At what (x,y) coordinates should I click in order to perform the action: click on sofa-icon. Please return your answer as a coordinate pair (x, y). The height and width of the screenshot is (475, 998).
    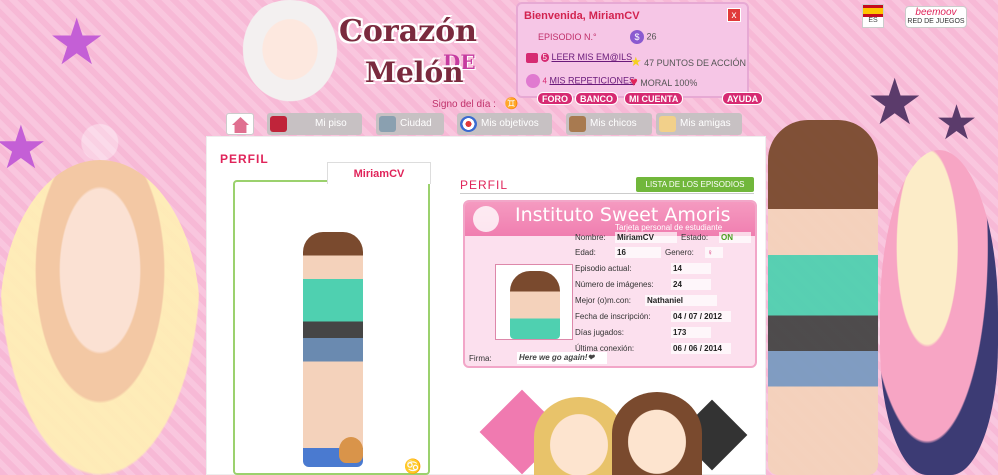
    Looking at the image, I should click on (278, 124).